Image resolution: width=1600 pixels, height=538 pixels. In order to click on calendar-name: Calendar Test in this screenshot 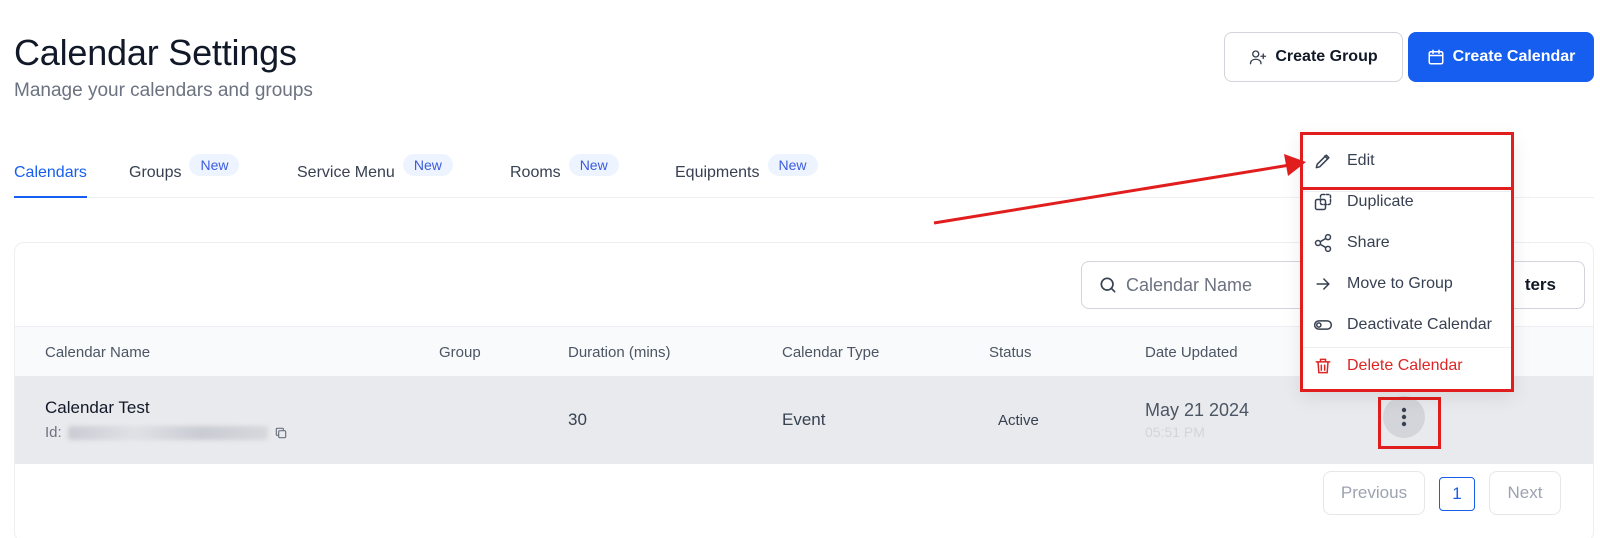, I will do `click(97, 408)`.